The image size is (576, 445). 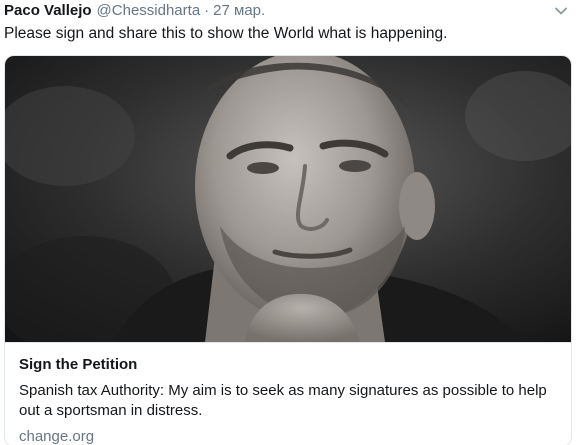 I want to click on card-domain: change.org, so click(x=57, y=436).